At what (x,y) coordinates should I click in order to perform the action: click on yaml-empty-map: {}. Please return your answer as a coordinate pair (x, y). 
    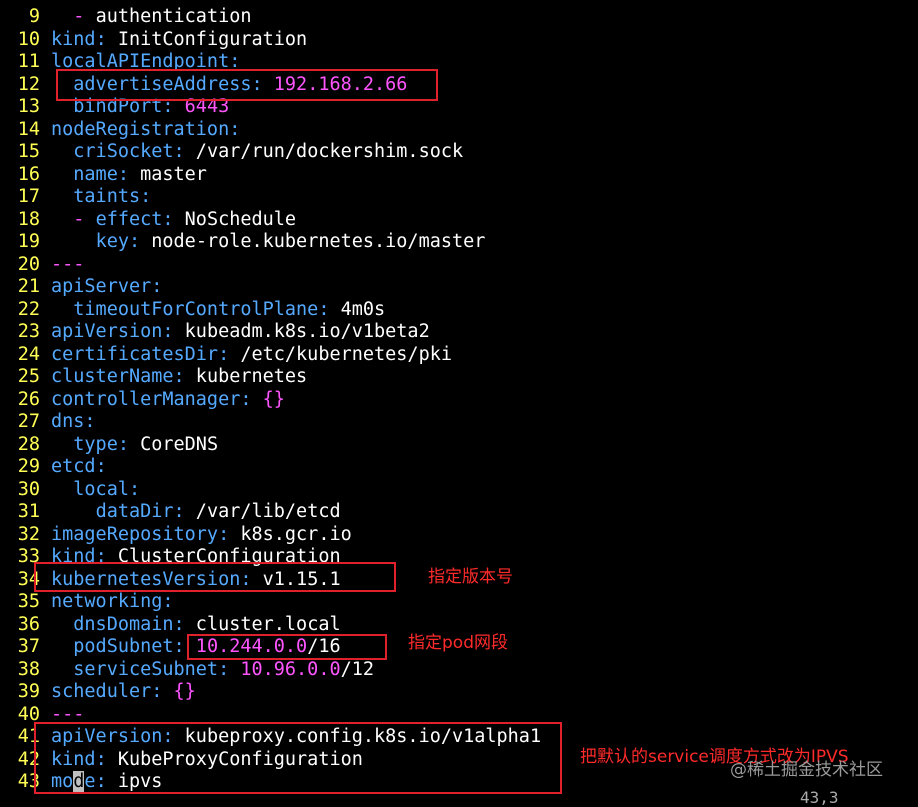
    Looking at the image, I should click on (179, 691).